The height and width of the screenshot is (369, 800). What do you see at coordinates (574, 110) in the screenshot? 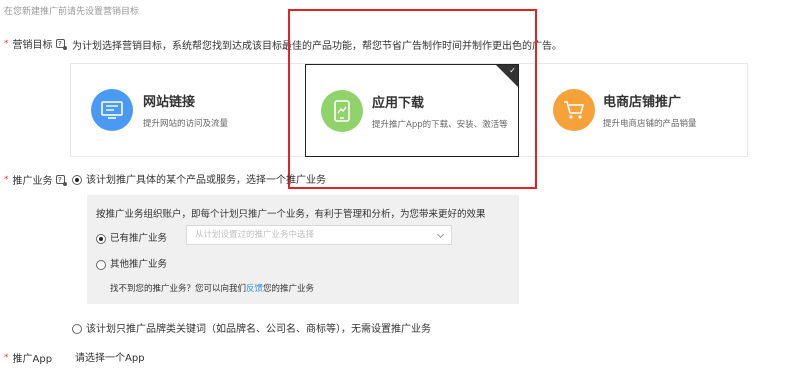
I see `shopping-cart-icon` at bounding box center [574, 110].